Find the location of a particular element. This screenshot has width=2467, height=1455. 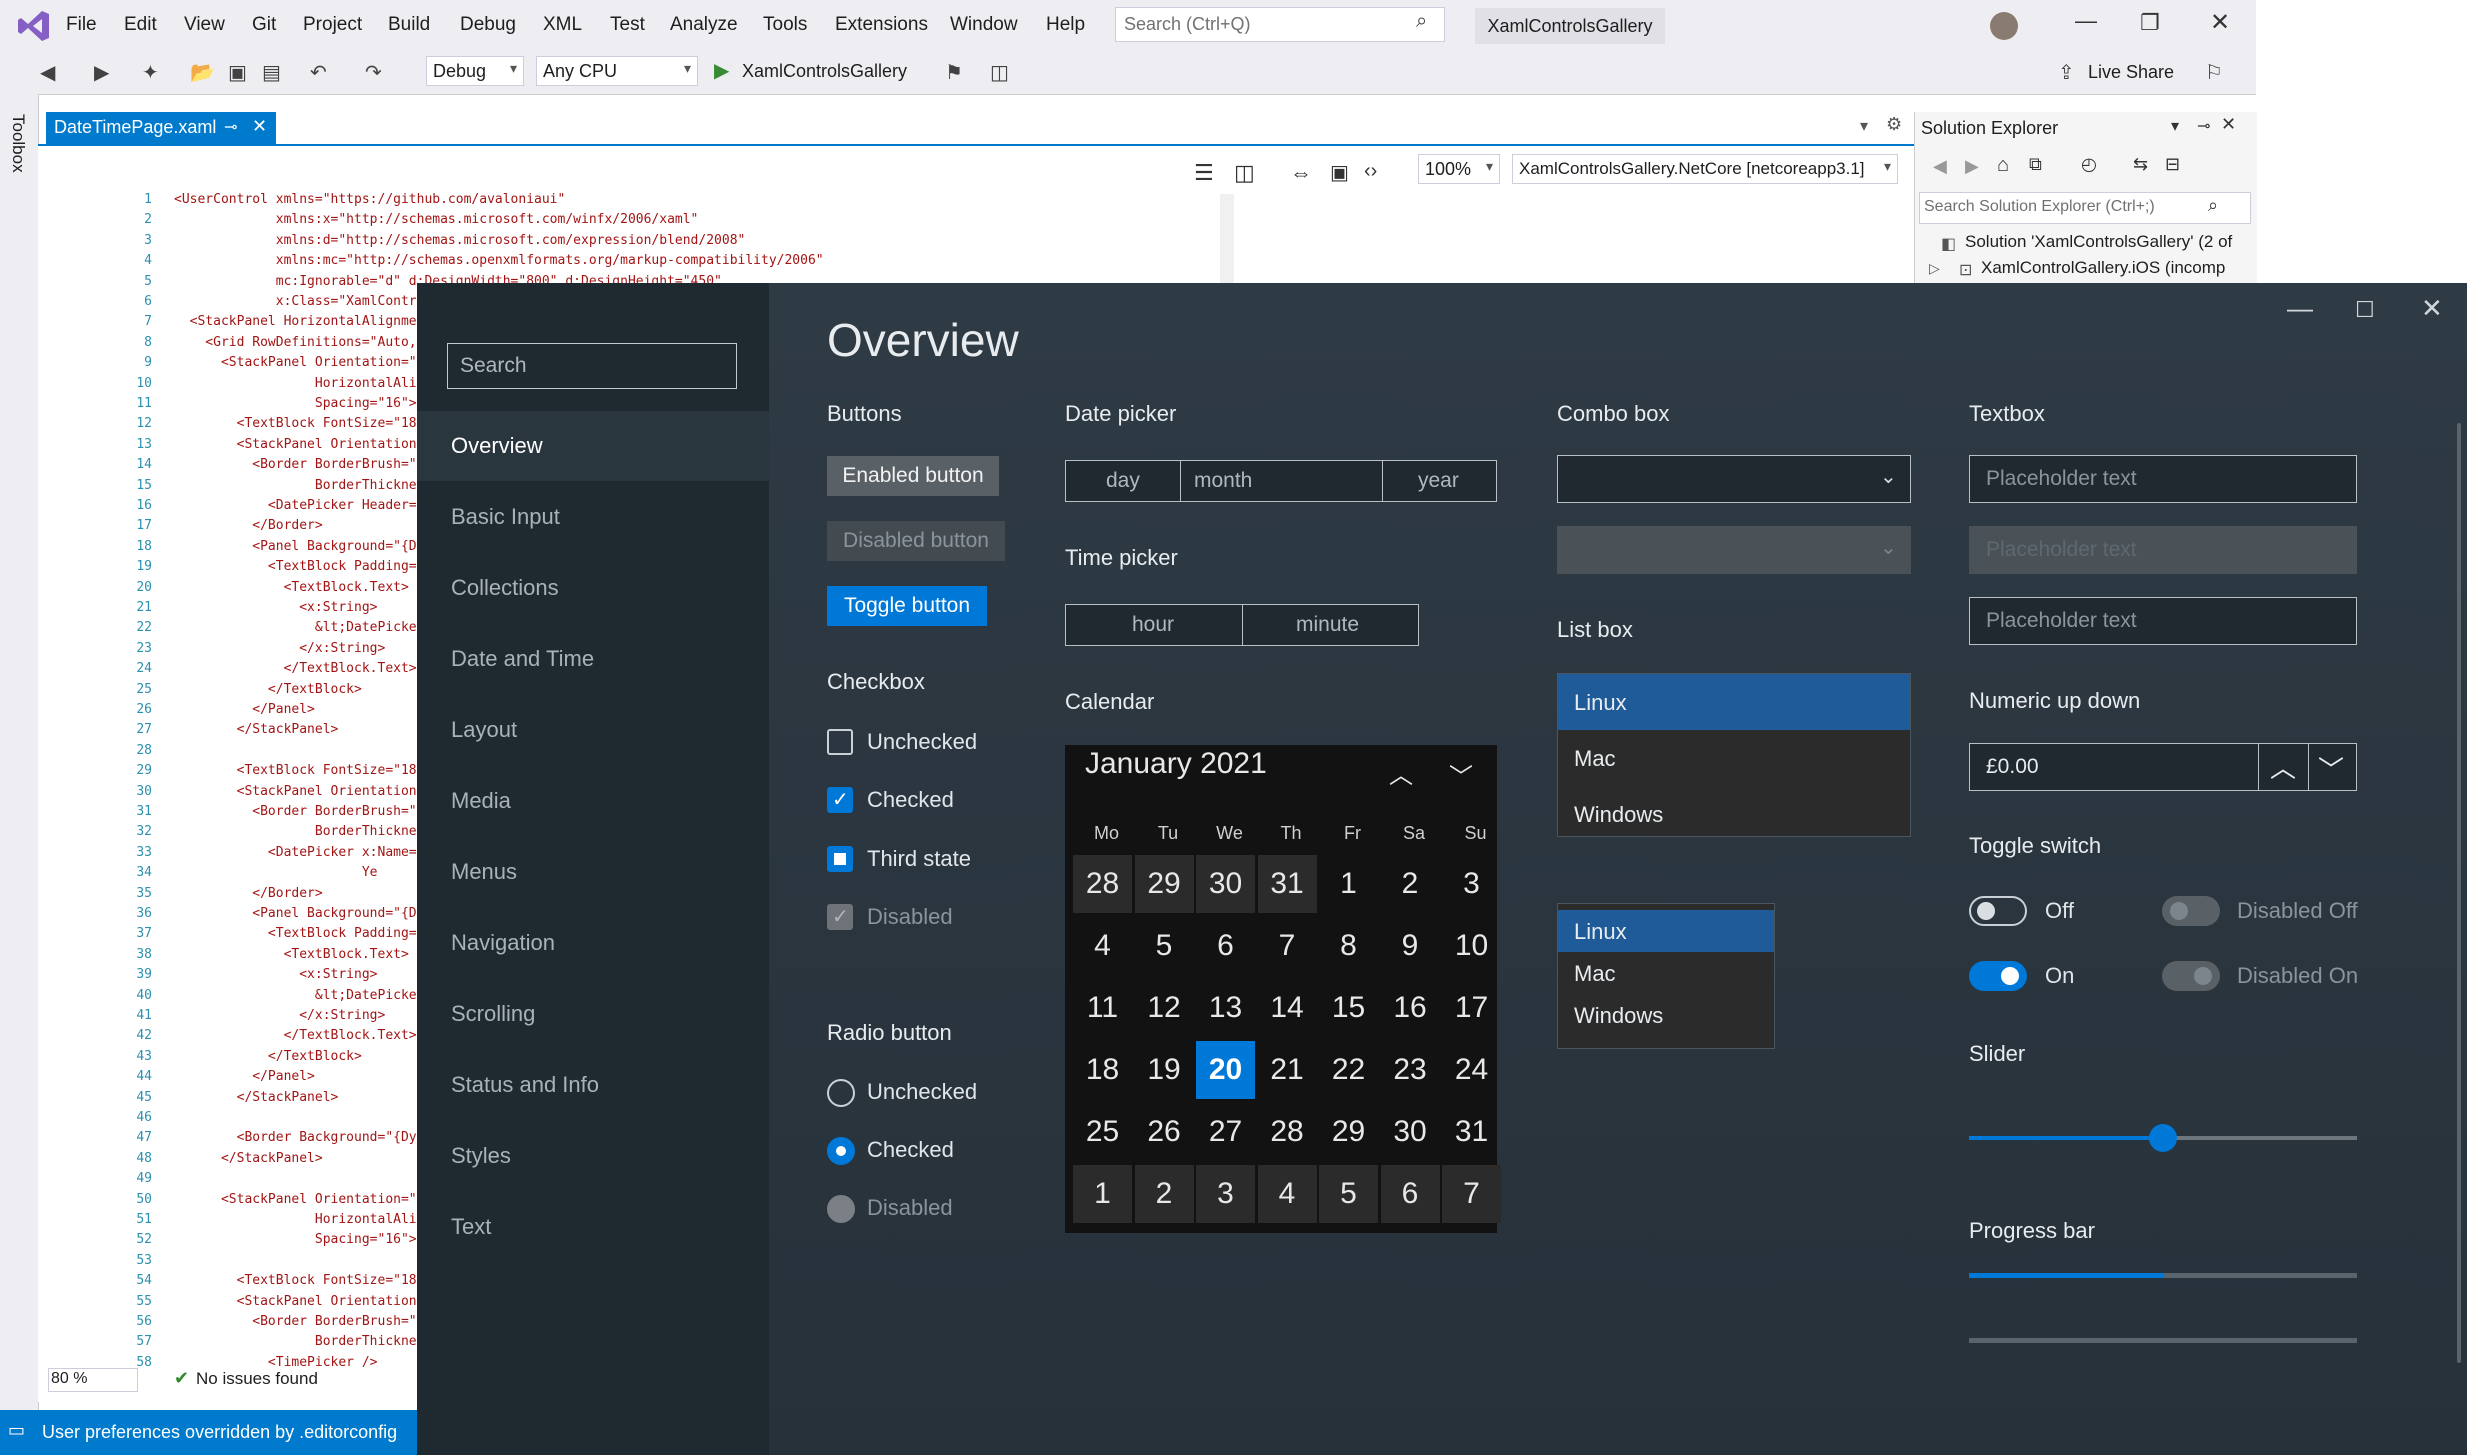

issues-status: No issues found is located at coordinates (257, 1379).